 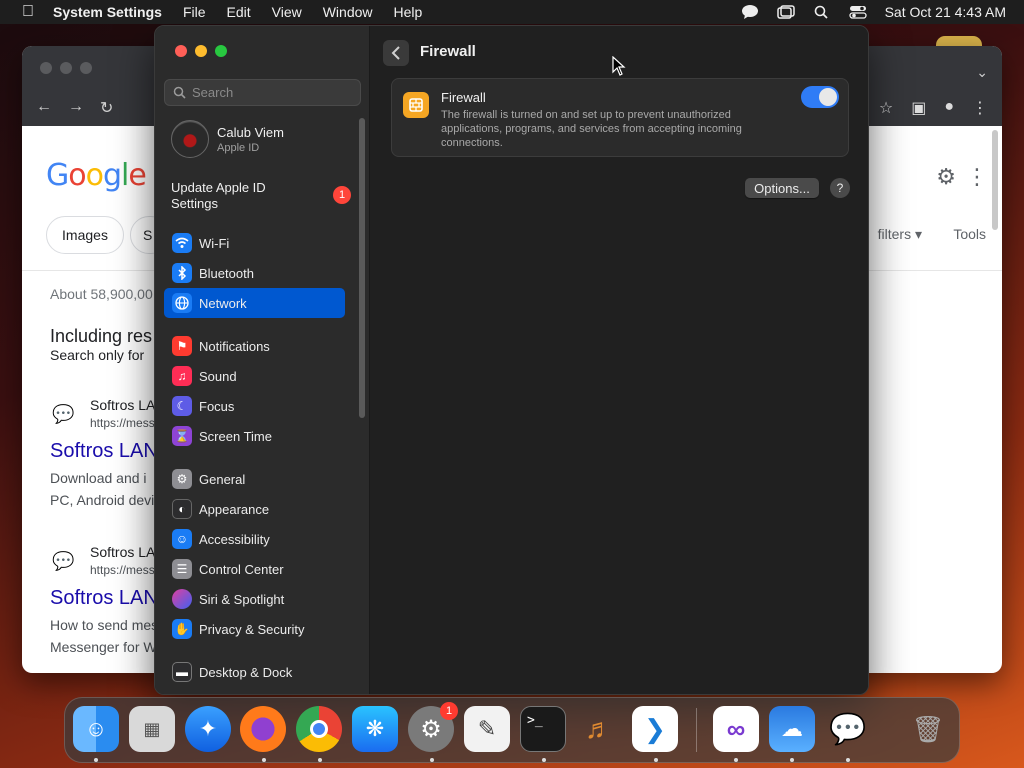 What do you see at coordinates (254, 346) in the screenshot?
I see `sidebar-item-notifications: ⚑ Notifications` at bounding box center [254, 346].